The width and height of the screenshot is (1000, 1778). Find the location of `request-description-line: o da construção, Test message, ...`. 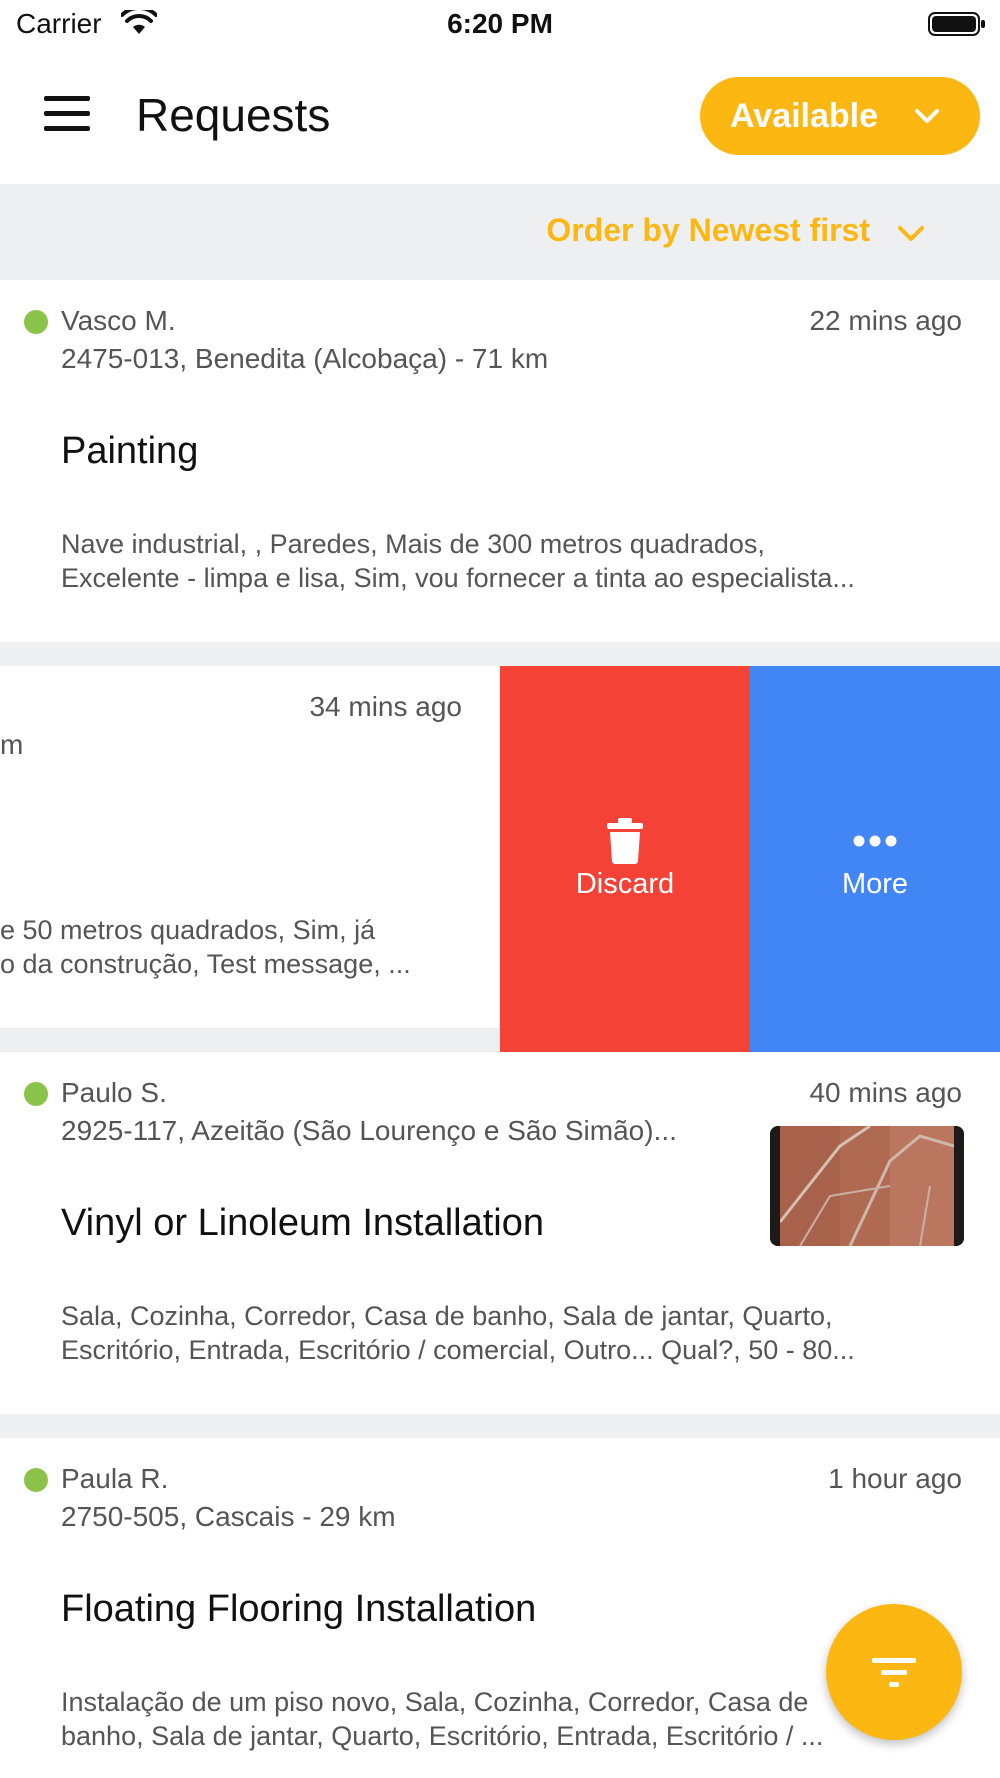

request-description-line: o da construção, Test message, ... is located at coordinates (205, 964).